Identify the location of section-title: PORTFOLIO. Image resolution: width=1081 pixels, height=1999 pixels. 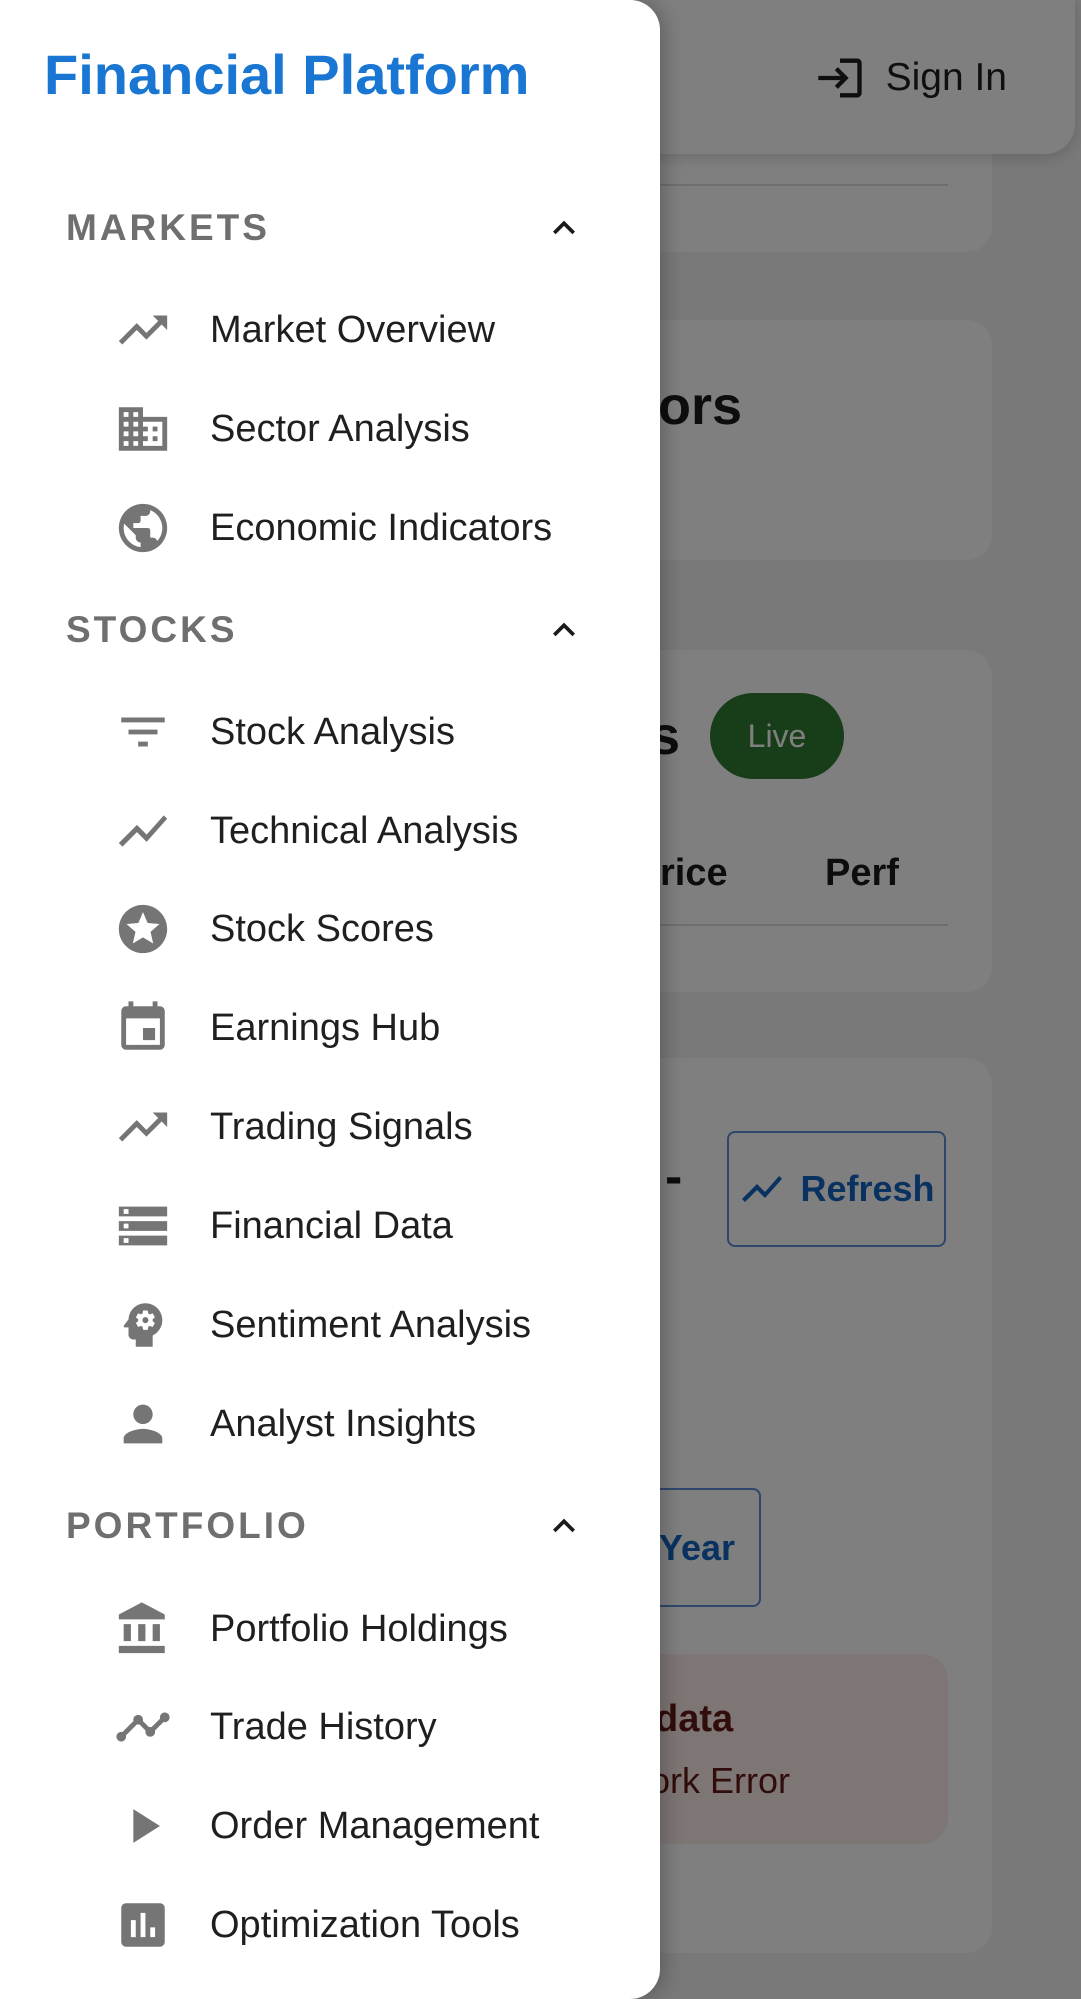
(187, 1525).